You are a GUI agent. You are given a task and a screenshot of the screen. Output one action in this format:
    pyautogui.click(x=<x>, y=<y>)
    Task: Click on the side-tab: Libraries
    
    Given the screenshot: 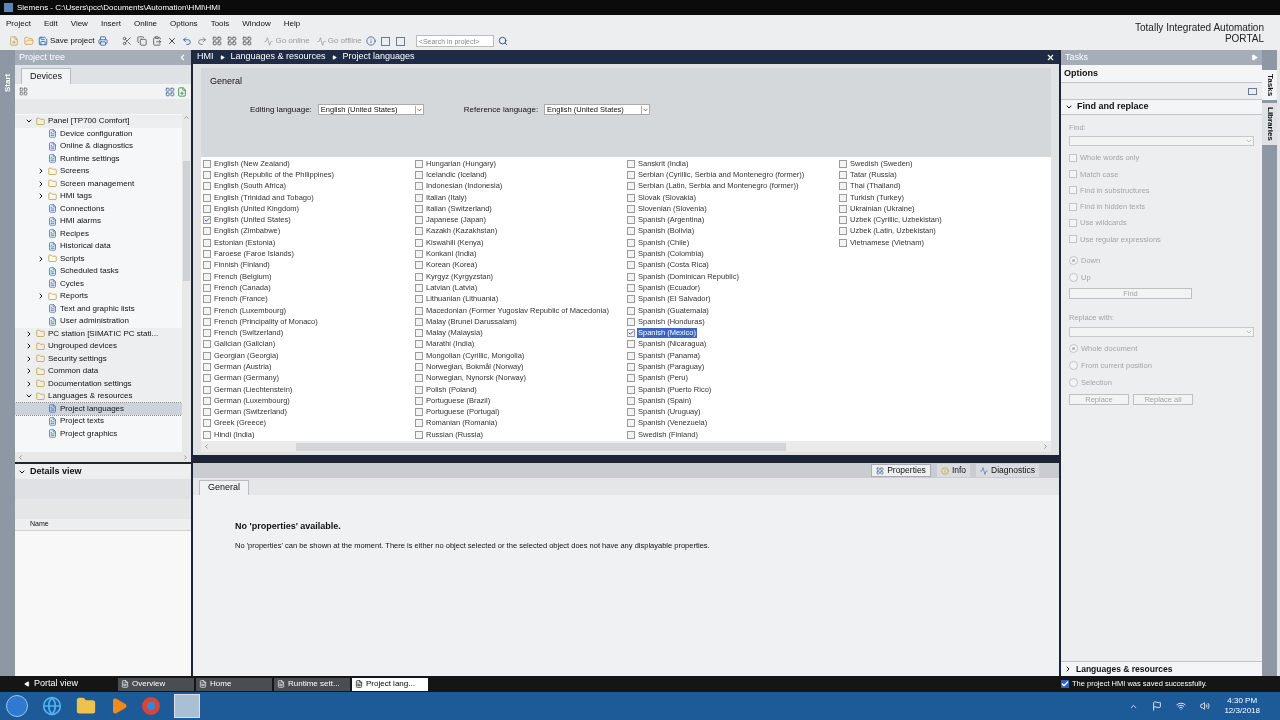 What is the action you would take?
    pyautogui.click(x=1269, y=124)
    